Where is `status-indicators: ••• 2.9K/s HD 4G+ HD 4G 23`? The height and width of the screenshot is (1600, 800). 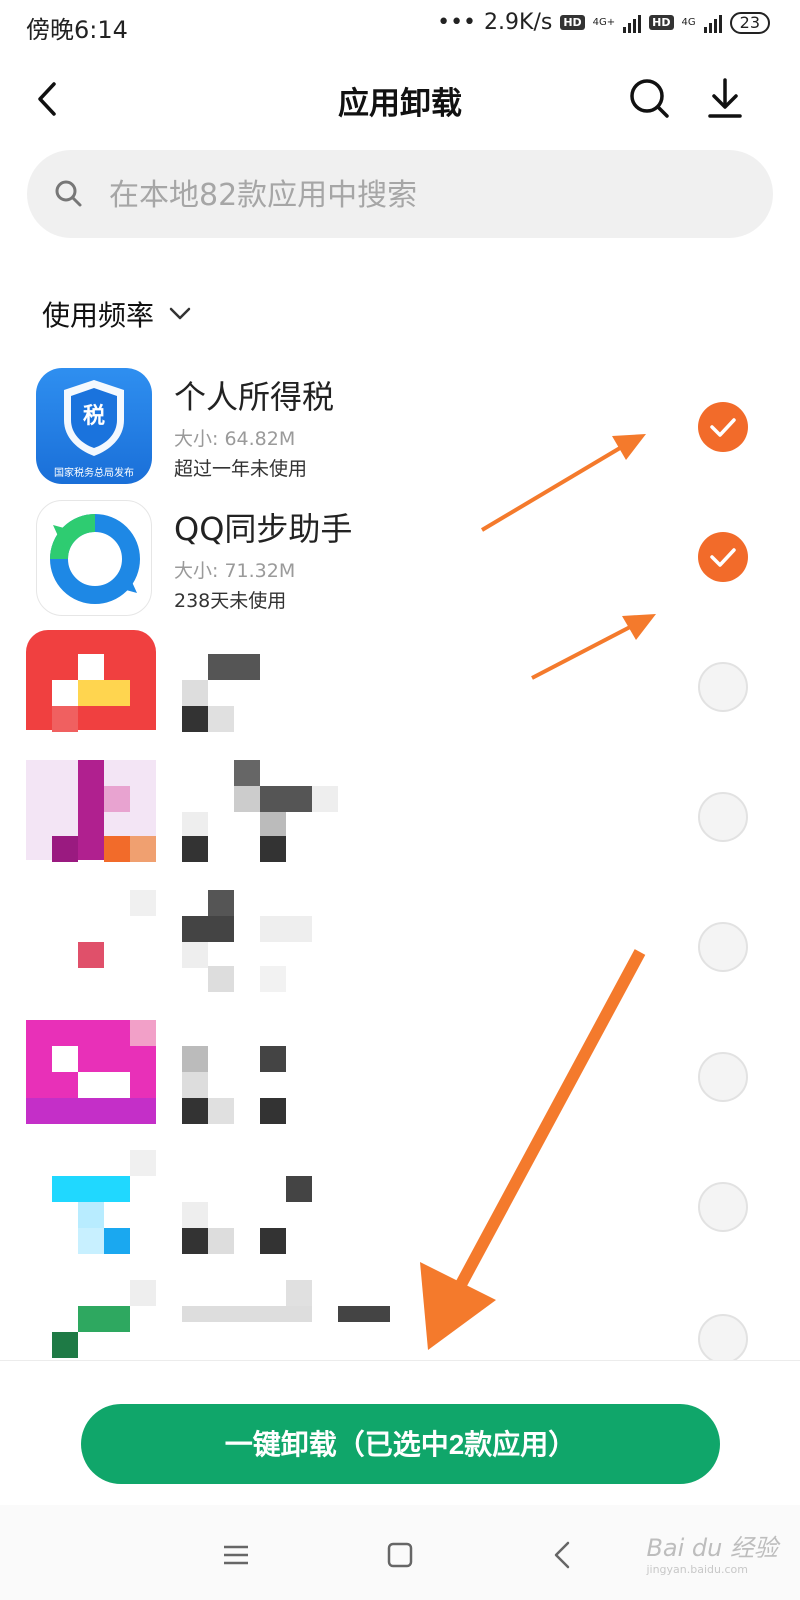 status-indicators: ••• 2.9K/s HD 4G+ HD 4G 23 is located at coordinates (603, 22).